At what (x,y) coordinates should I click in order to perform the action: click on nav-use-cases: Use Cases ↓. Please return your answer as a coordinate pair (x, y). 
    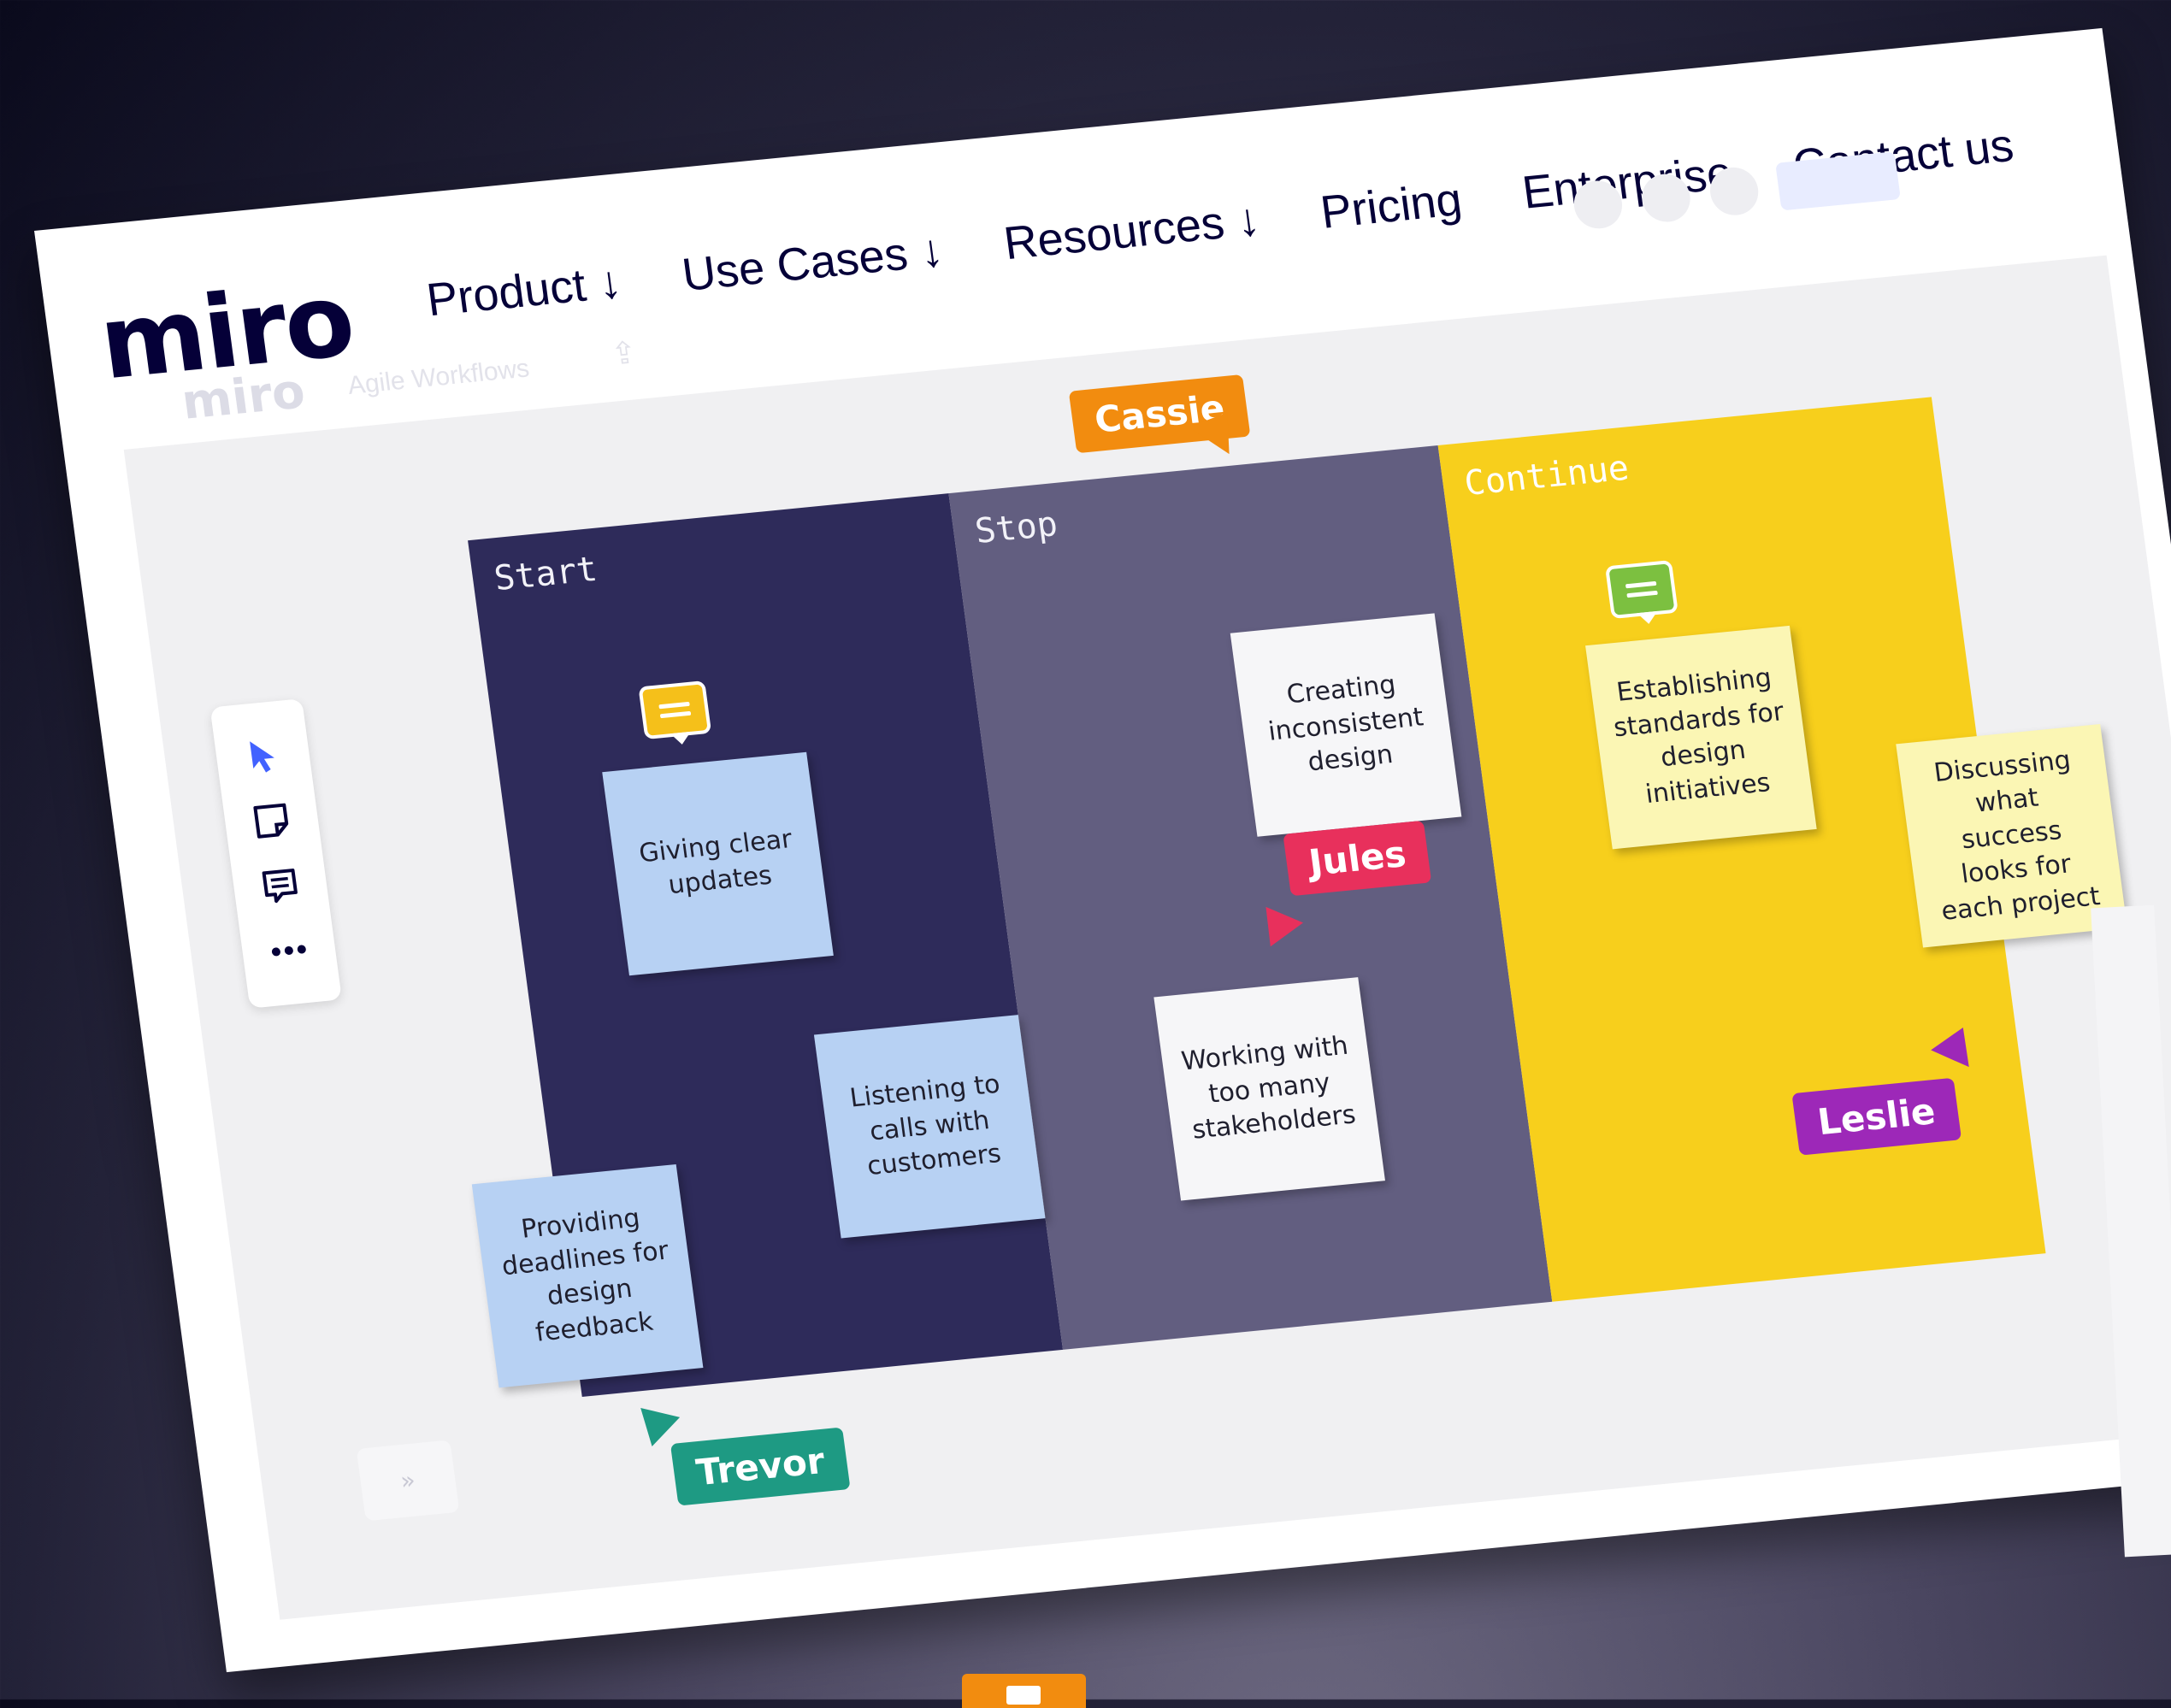
    Looking at the image, I should click on (813, 263).